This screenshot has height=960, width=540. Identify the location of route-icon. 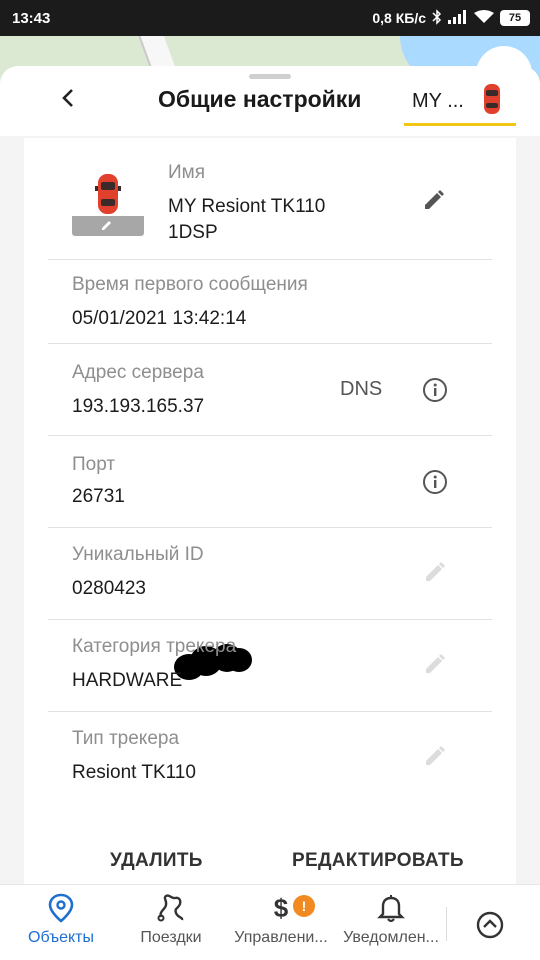
(171, 908).